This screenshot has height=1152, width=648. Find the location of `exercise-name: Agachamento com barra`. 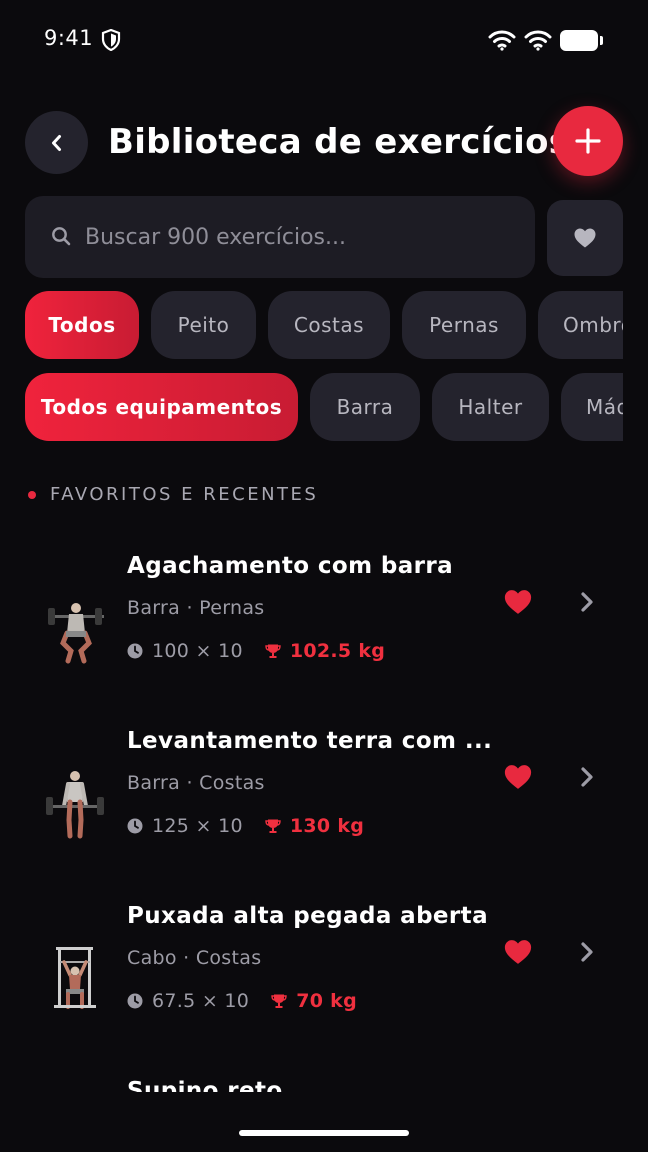

exercise-name: Agachamento com barra is located at coordinates (290, 566).